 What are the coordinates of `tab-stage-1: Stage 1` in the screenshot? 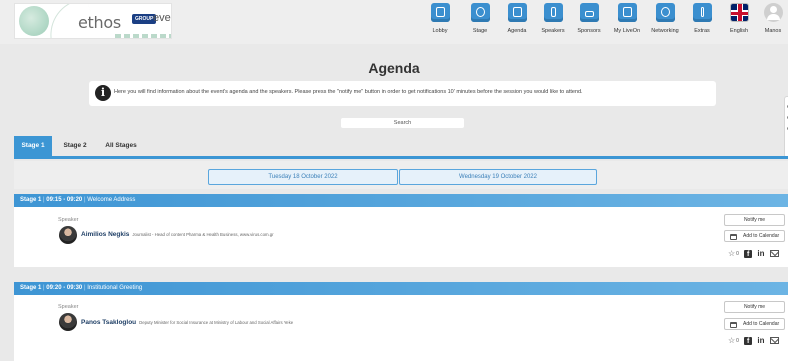 It's located at (33, 146).